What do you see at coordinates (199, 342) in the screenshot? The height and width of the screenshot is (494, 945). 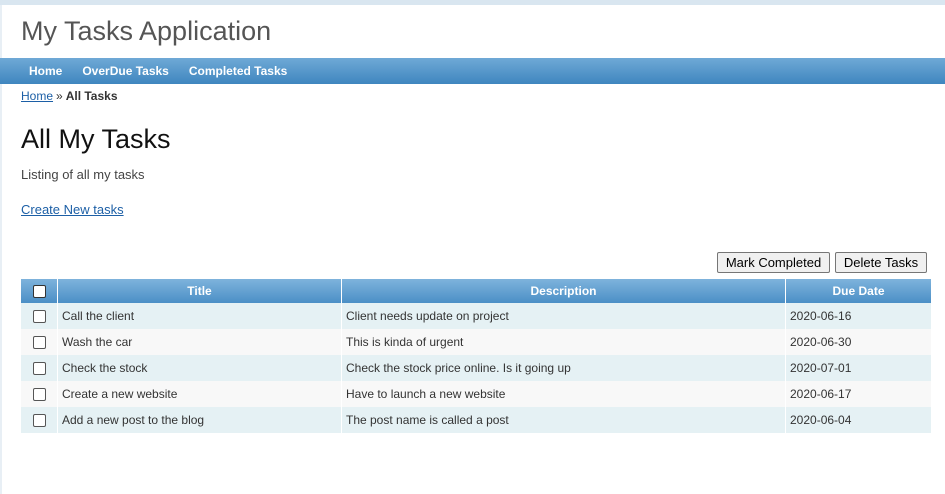 I see `task-title: Wash the car` at bounding box center [199, 342].